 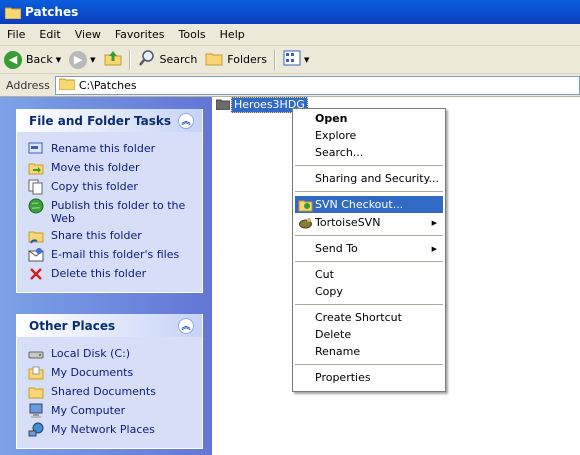 What do you see at coordinates (317, 85) in the screenshot?
I see `address-field: C:\Patches` at bounding box center [317, 85].